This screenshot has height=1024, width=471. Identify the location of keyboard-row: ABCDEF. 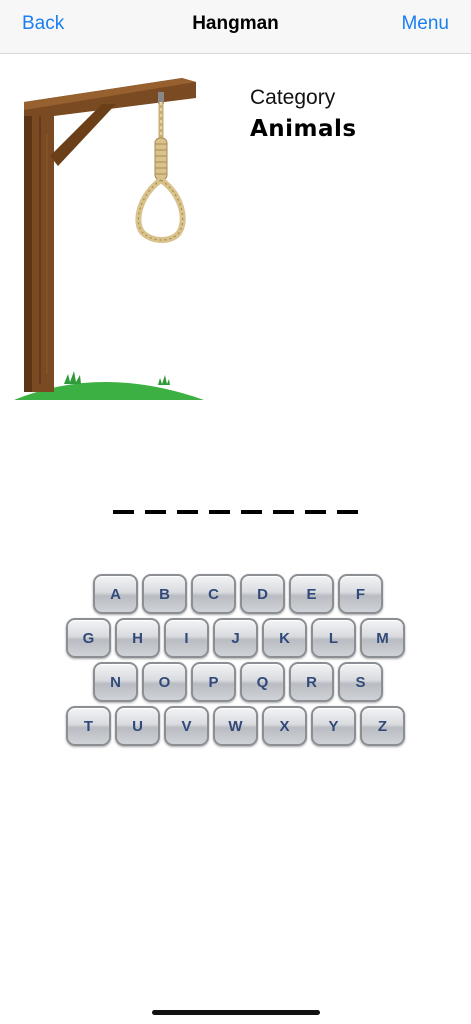
(238, 594).